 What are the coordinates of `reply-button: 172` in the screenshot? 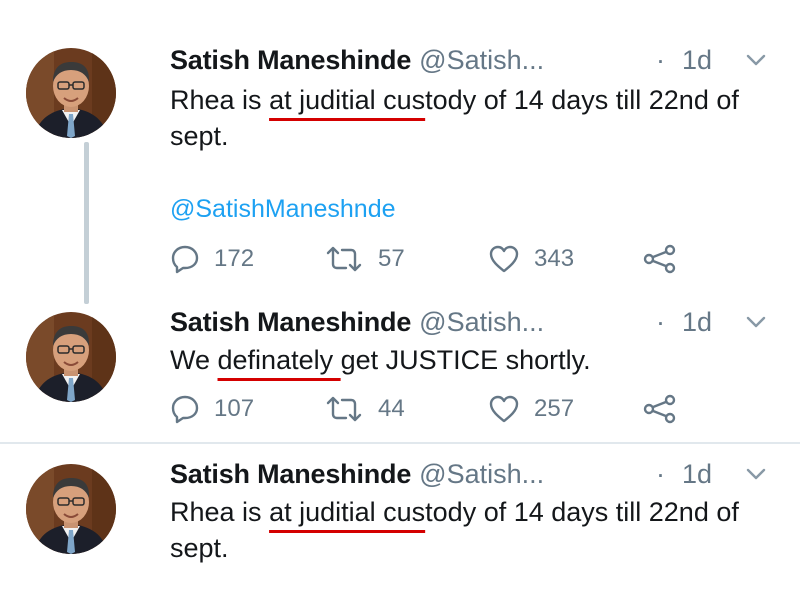 It's located at (212, 259).